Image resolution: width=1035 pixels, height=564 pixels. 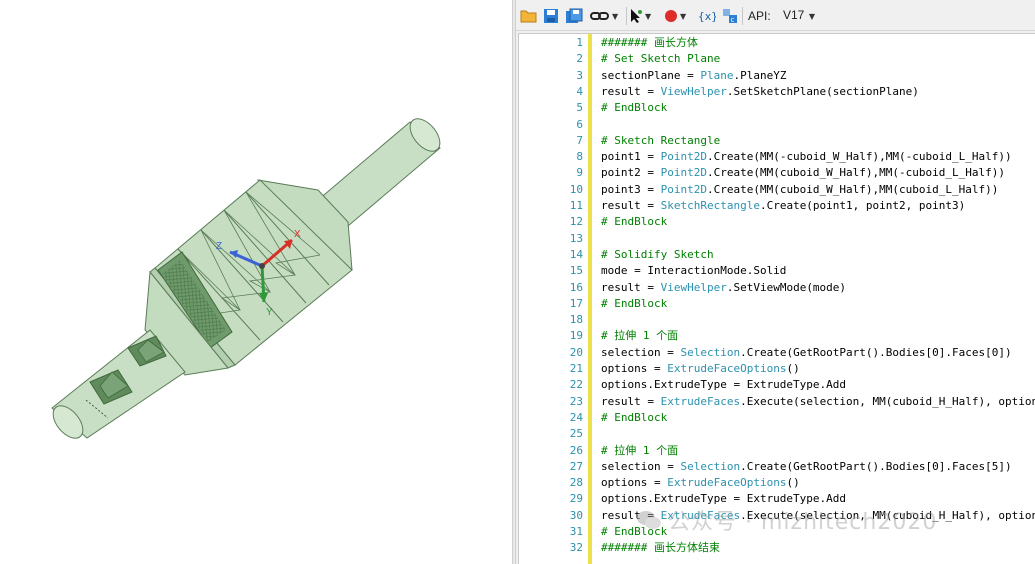 I want to click on code-token: selection =, so click(x=641, y=466).